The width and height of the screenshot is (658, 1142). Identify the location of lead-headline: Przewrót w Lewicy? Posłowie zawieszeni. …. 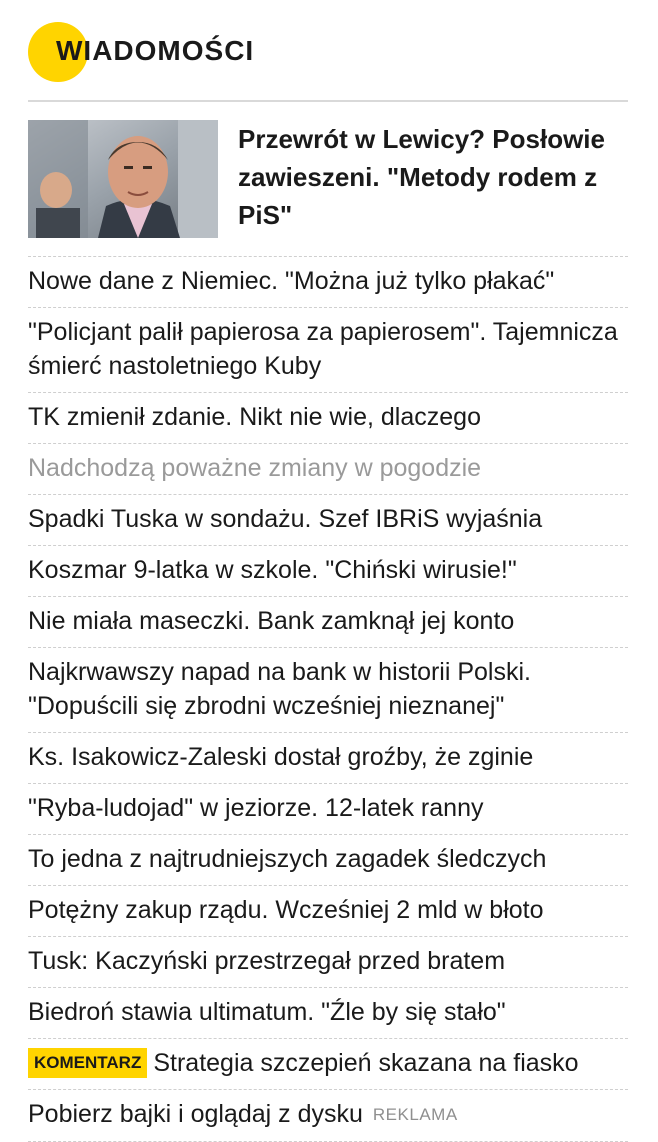
(433, 177).